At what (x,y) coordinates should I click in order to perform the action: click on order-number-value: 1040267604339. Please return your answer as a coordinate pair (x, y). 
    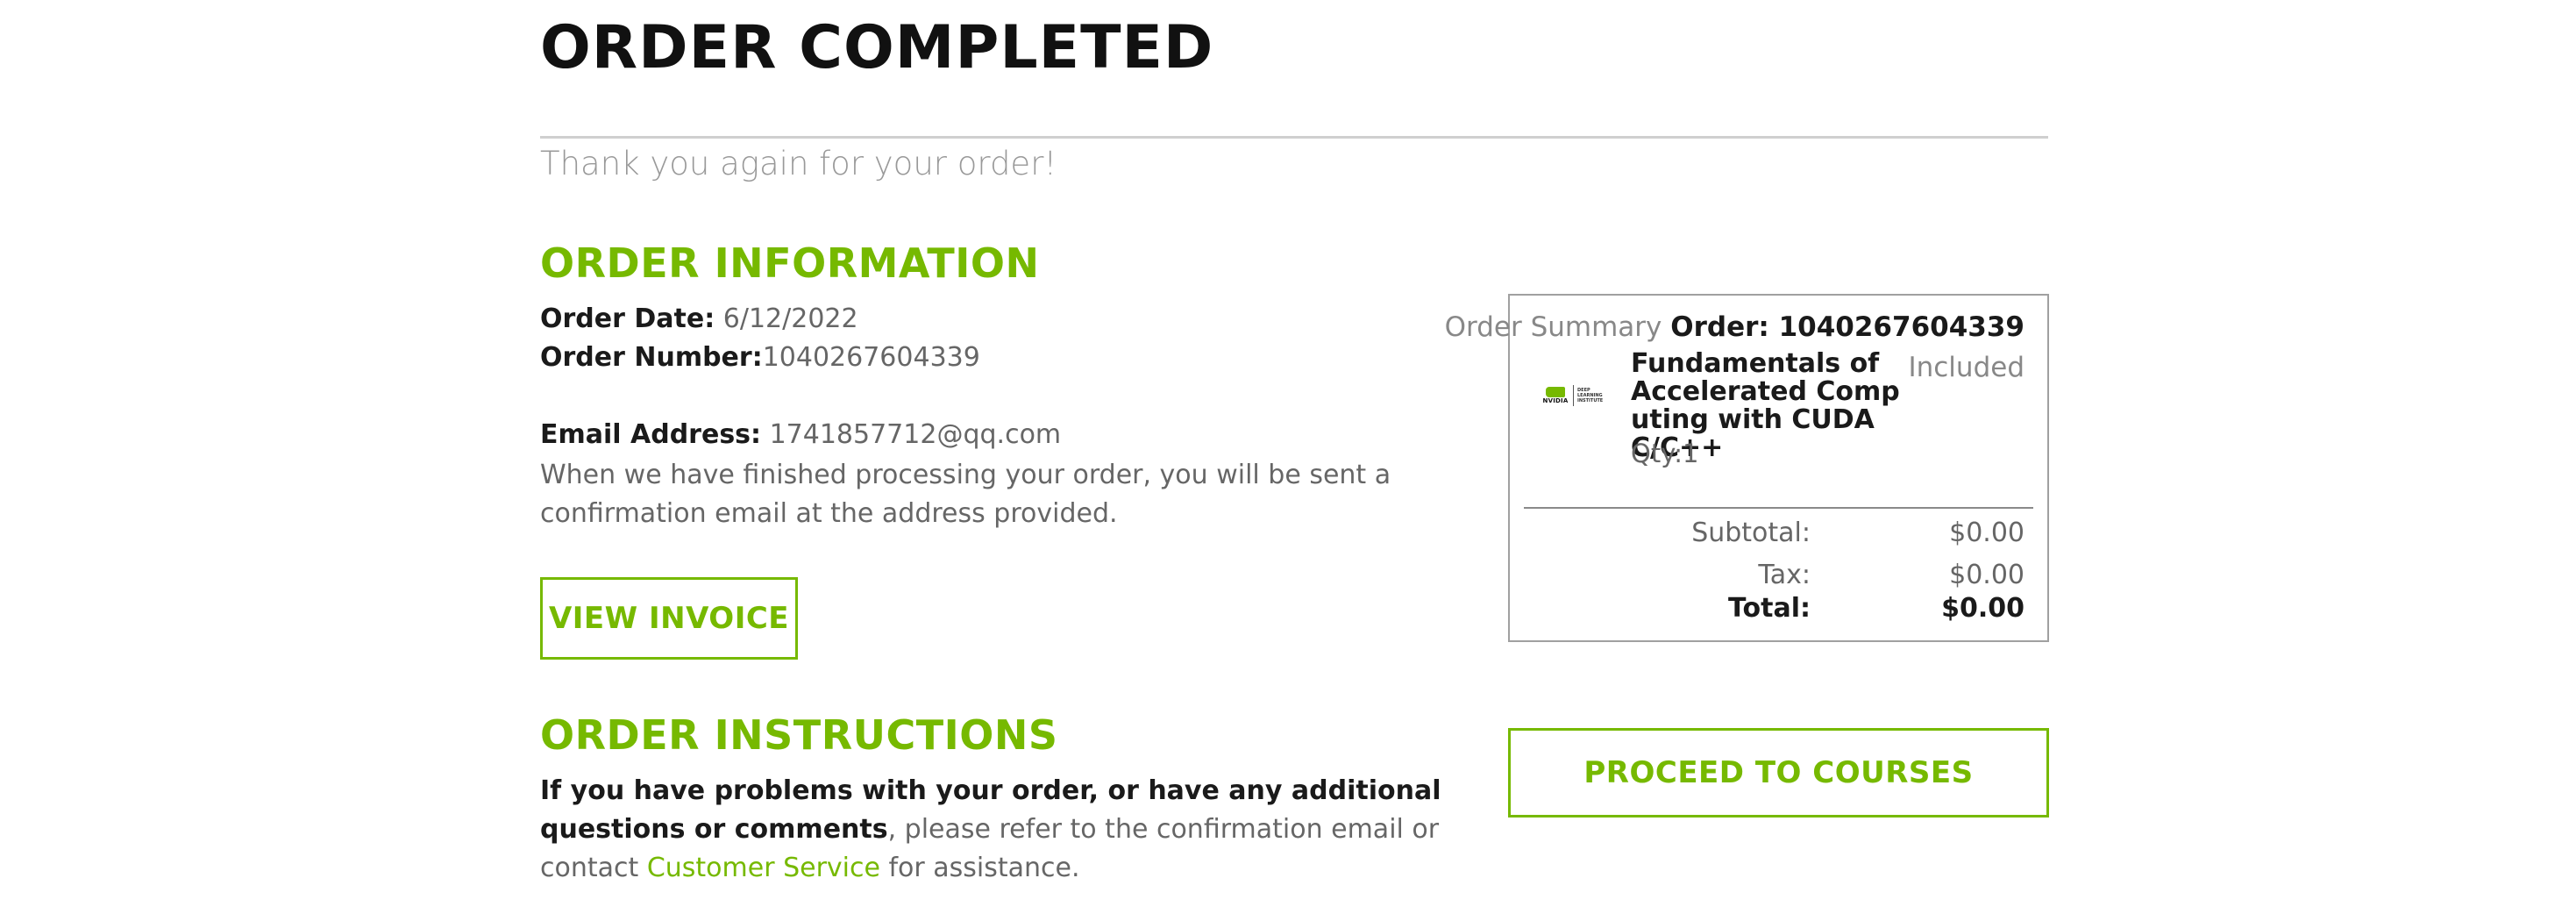
    Looking at the image, I should click on (871, 358).